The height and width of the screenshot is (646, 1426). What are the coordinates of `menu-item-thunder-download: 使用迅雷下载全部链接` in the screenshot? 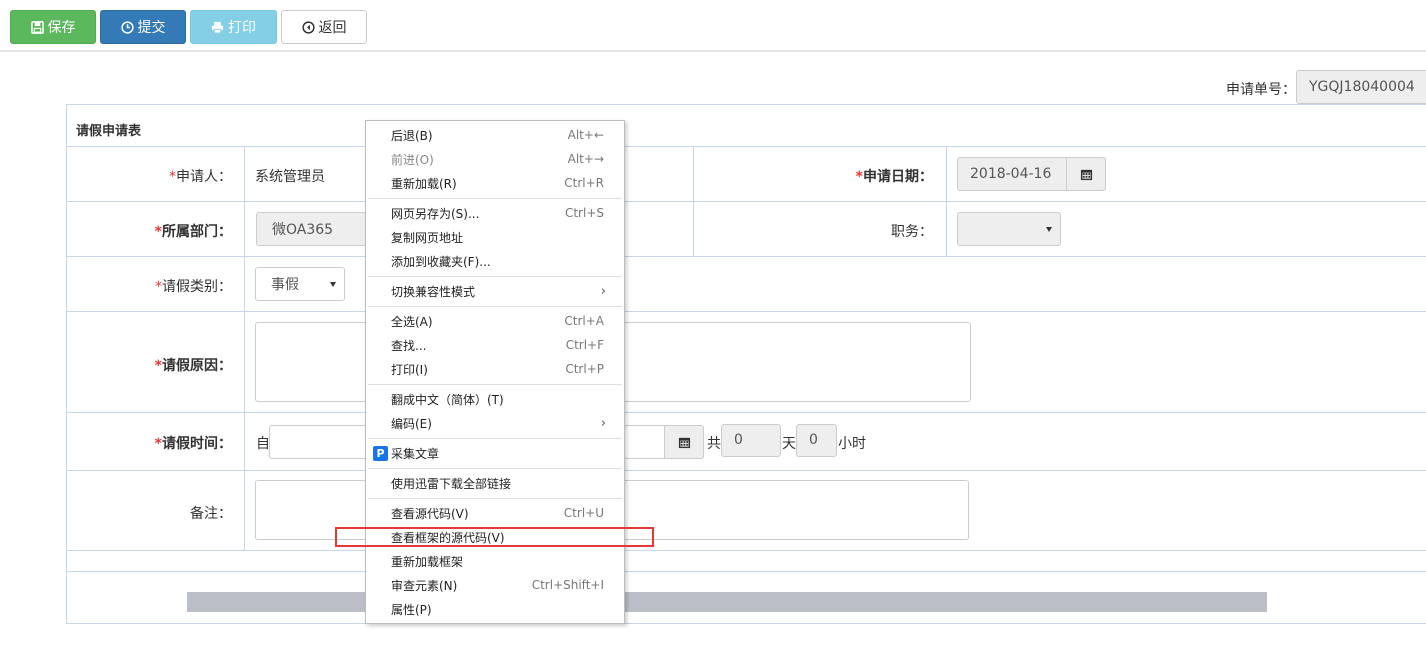 It's located at (495, 483).